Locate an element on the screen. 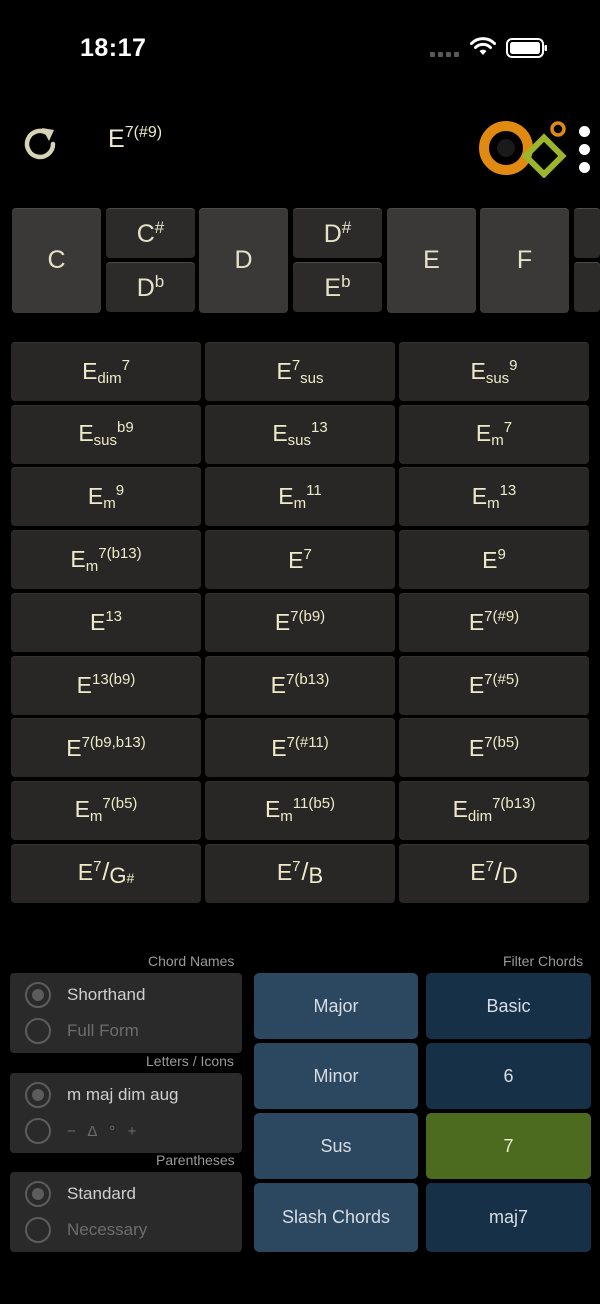  letters-icons-option-letters: m maj dim aug is located at coordinates (126, 1095).